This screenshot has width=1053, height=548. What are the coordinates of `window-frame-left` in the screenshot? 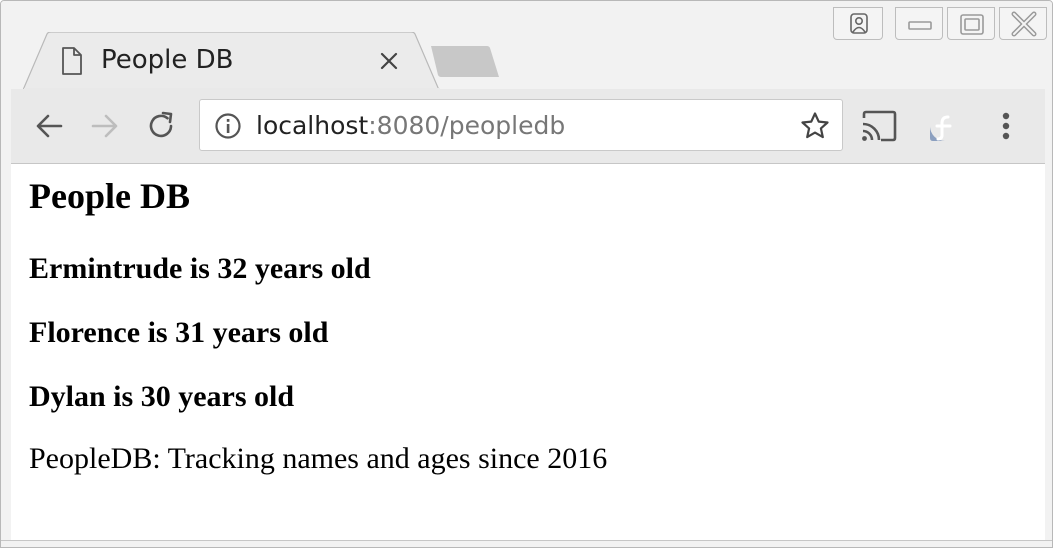 It's located at (6, 315).